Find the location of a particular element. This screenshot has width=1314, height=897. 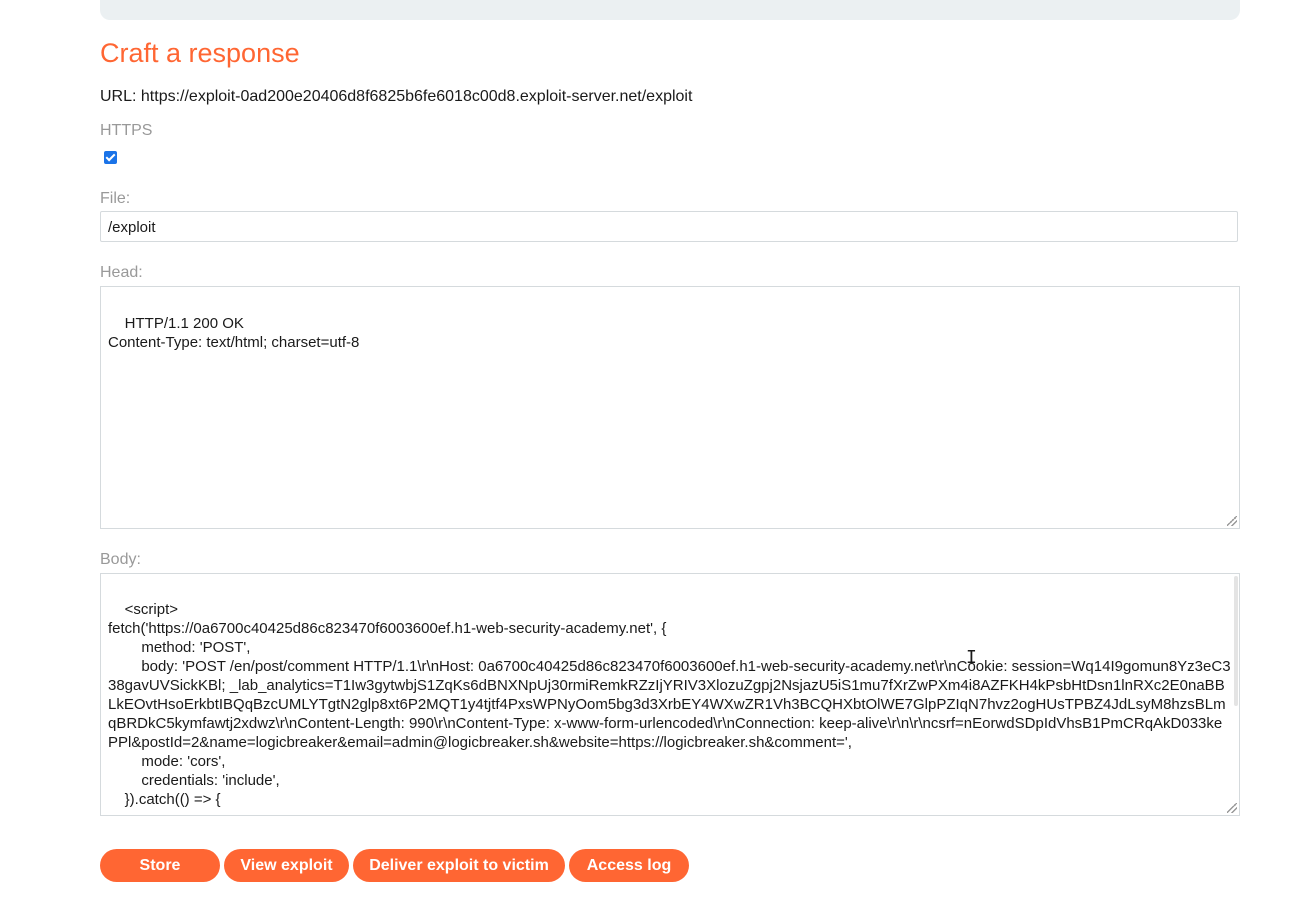

body-scrollbar is located at coordinates (1236, 641).